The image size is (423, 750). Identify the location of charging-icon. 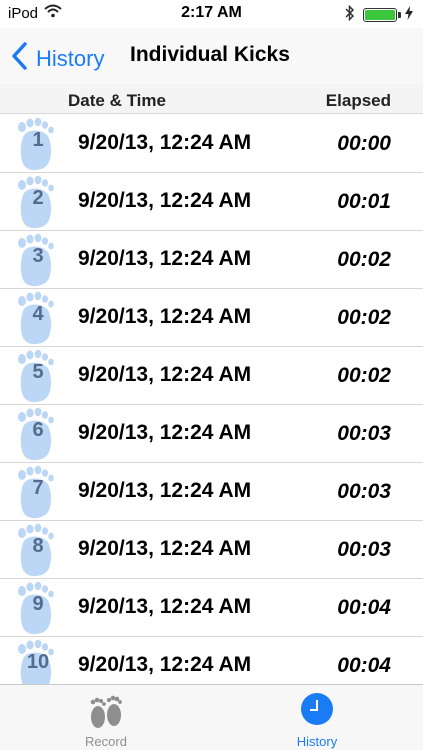
(409, 15).